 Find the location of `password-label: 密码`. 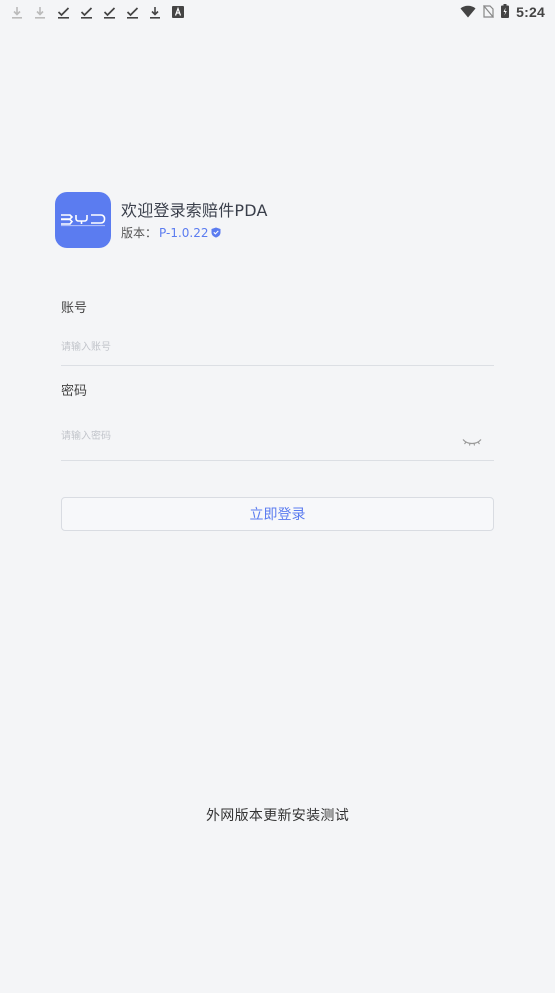

password-label: 密码 is located at coordinates (74, 391).